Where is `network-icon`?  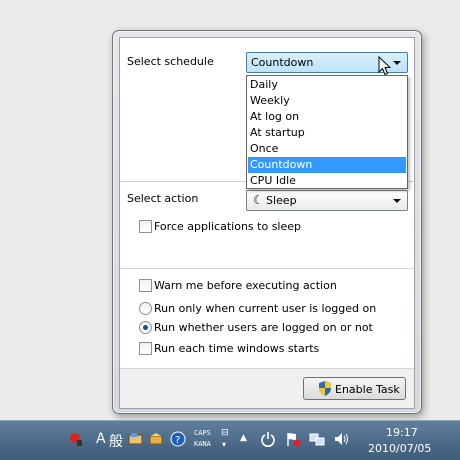
network-icon is located at coordinates (317, 439).